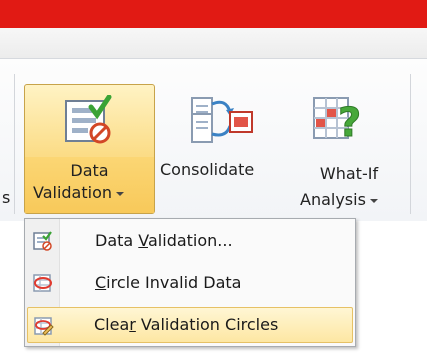  I want to click on consolidate-label: Consolidate, so click(207, 169).